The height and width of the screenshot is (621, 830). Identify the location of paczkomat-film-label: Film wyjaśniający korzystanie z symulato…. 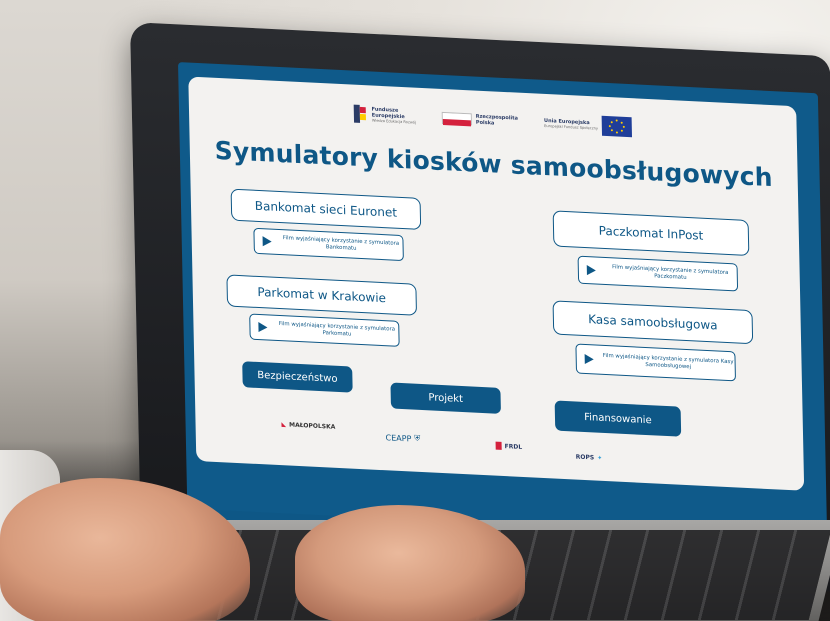
(670, 272).